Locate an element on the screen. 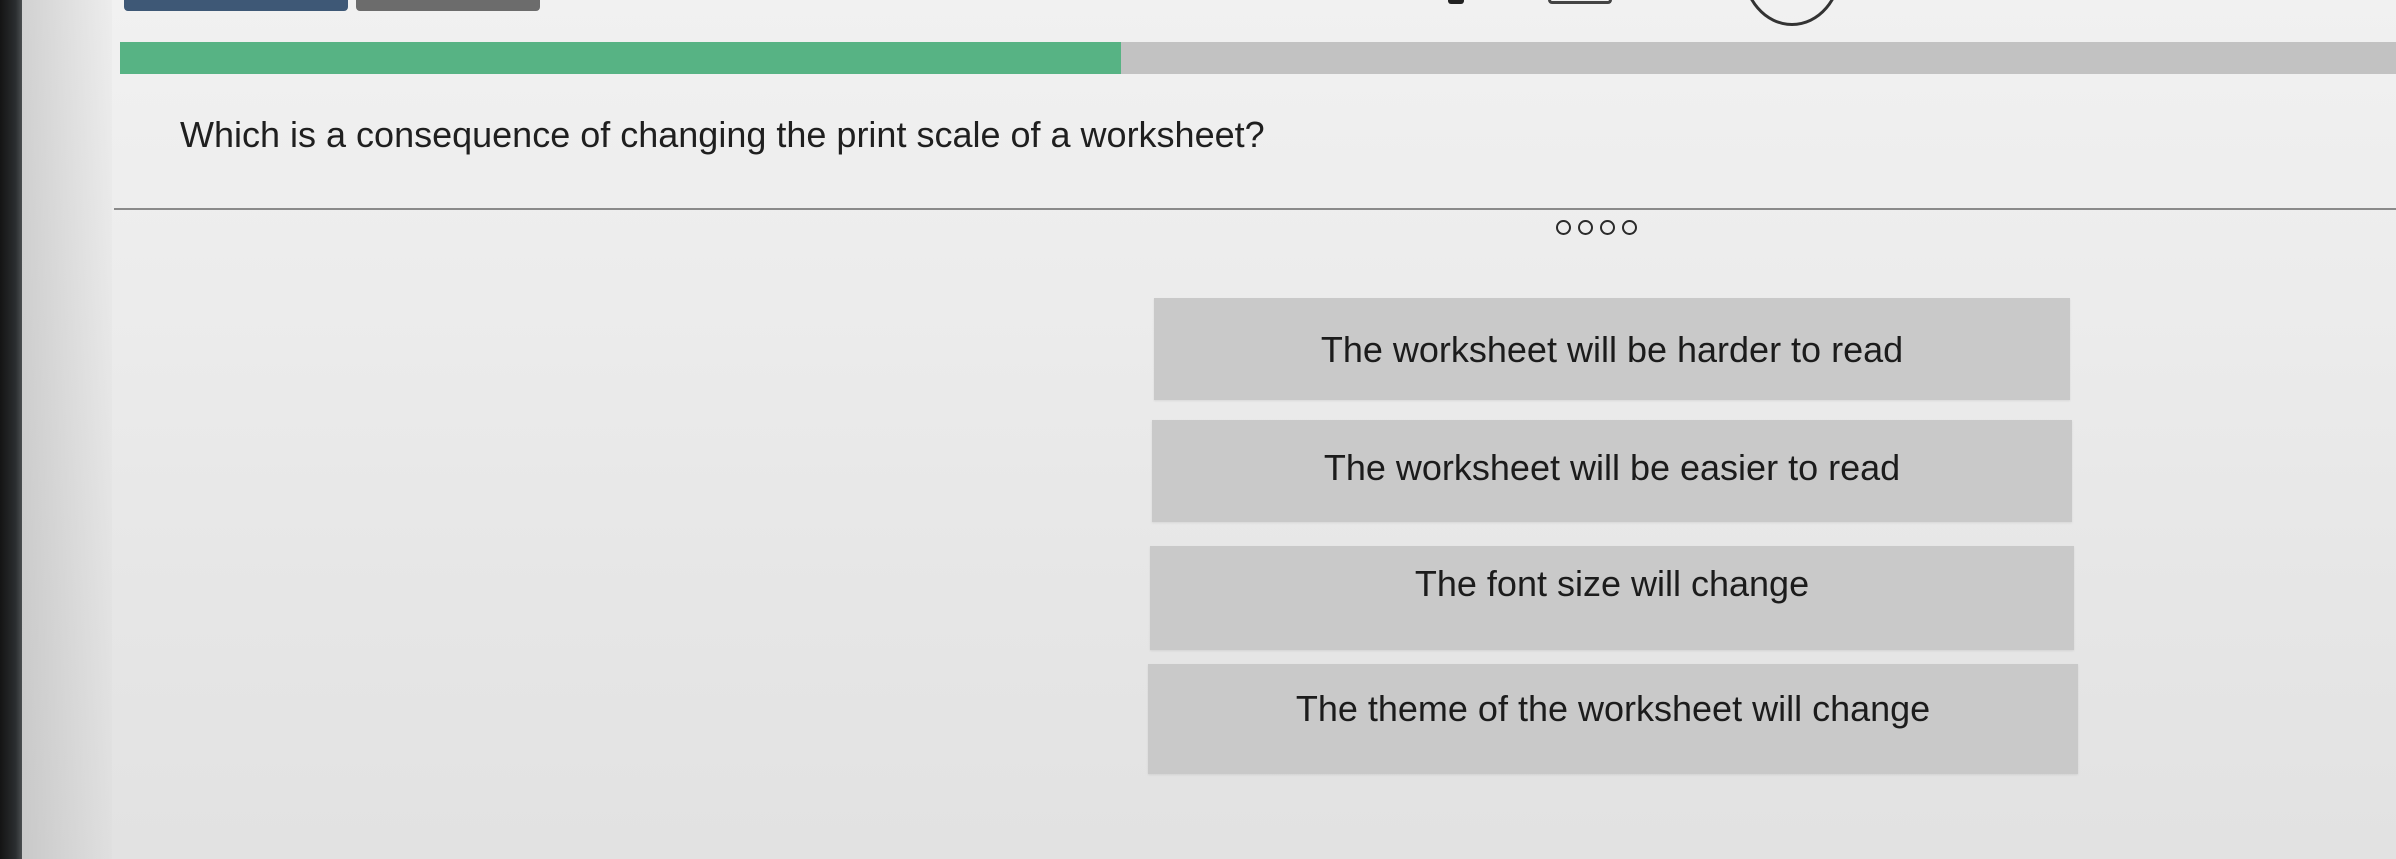 This screenshot has height=859, width=2396. answer-option-label: The font size will change is located at coordinates (1612, 583).